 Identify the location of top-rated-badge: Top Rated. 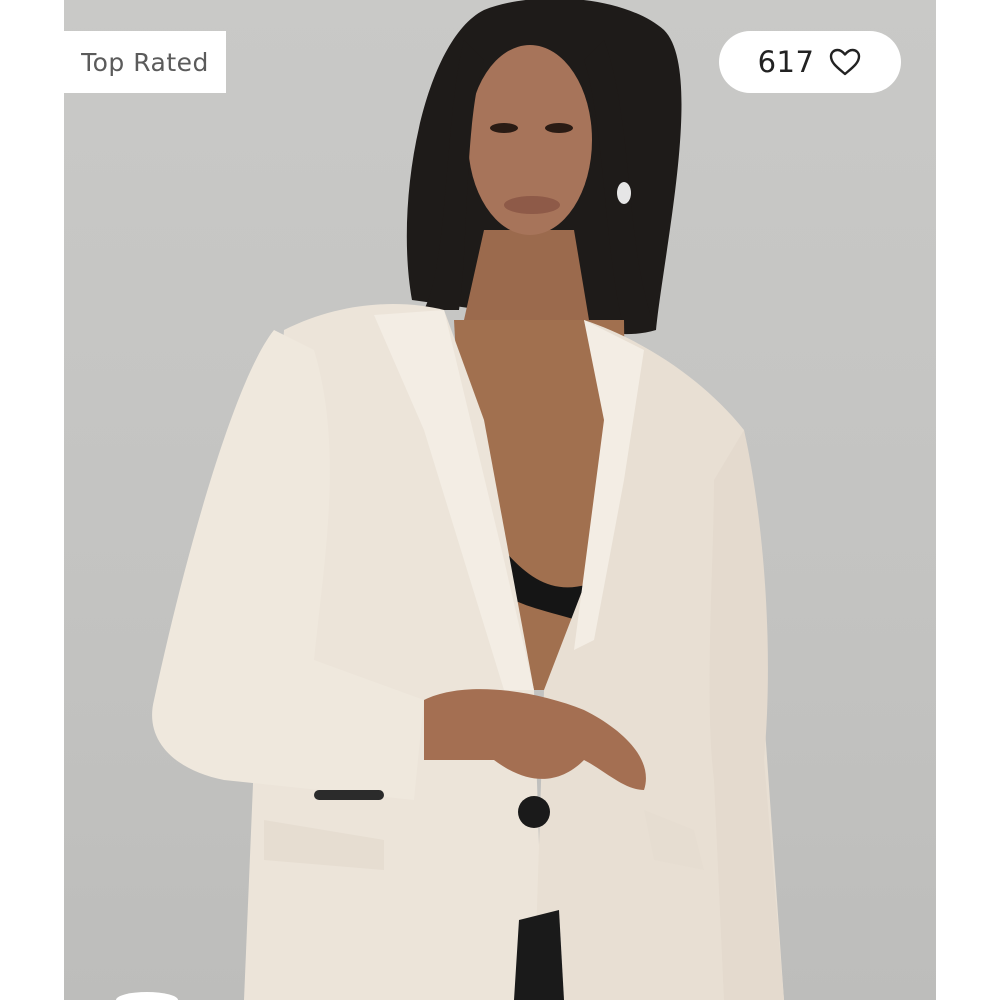
(145, 62).